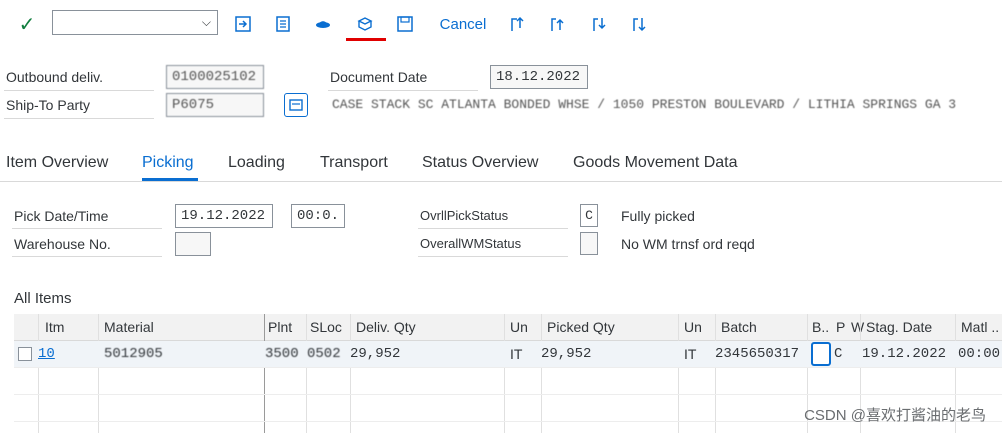  What do you see at coordinates (386, 327) in the screenshot?
I see `col-deliv-qty: Deliv. Qty` at bounding box center [386, 327].